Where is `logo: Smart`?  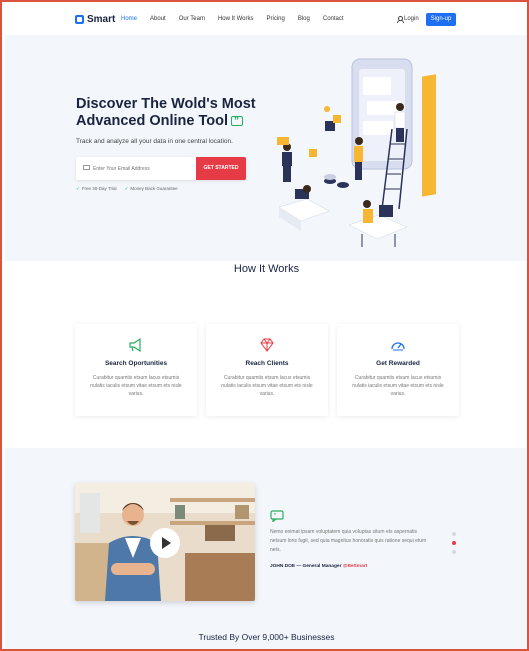 logo: Smart is located at coordinates (95, 19).